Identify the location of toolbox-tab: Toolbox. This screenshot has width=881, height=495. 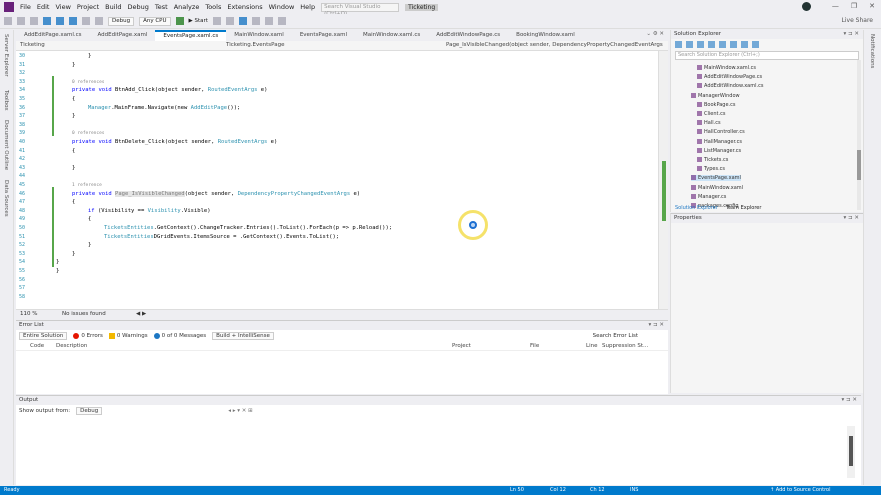
(6, 100).